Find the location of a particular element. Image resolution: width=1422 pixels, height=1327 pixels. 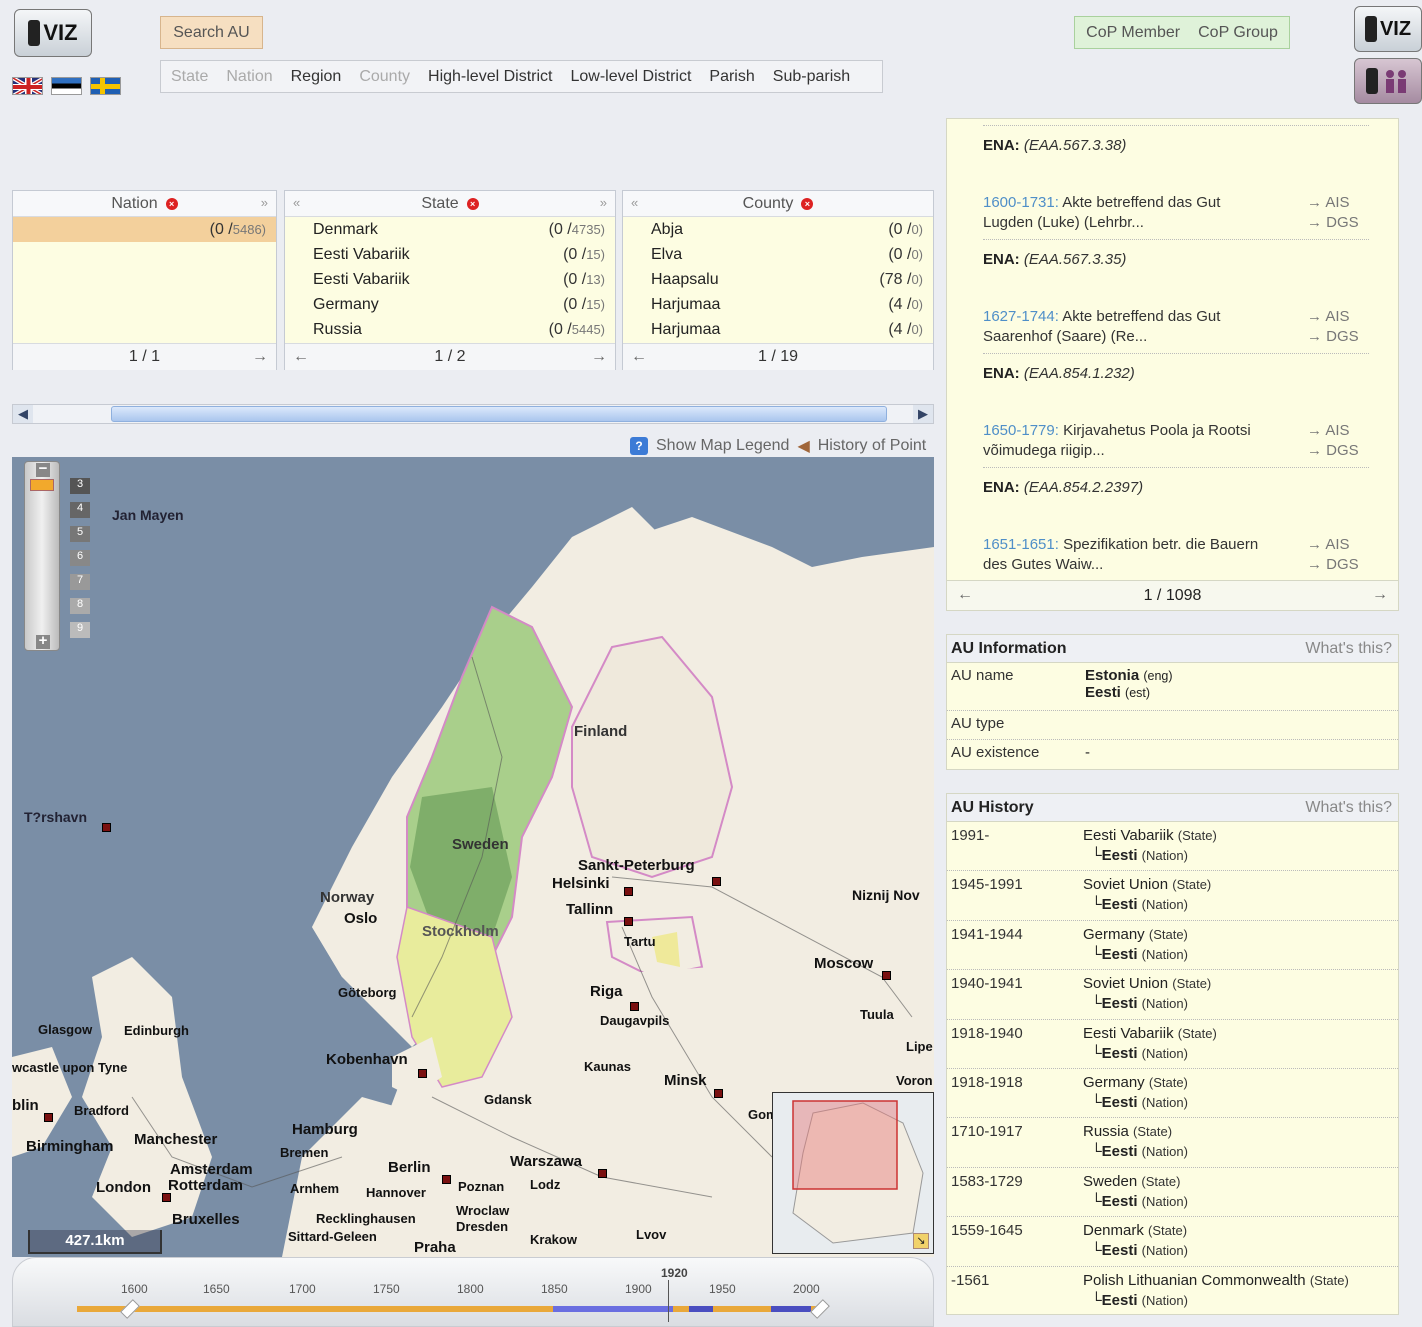

list-item: Haapsalu (78 /0) is located at coordinates (778, 279).